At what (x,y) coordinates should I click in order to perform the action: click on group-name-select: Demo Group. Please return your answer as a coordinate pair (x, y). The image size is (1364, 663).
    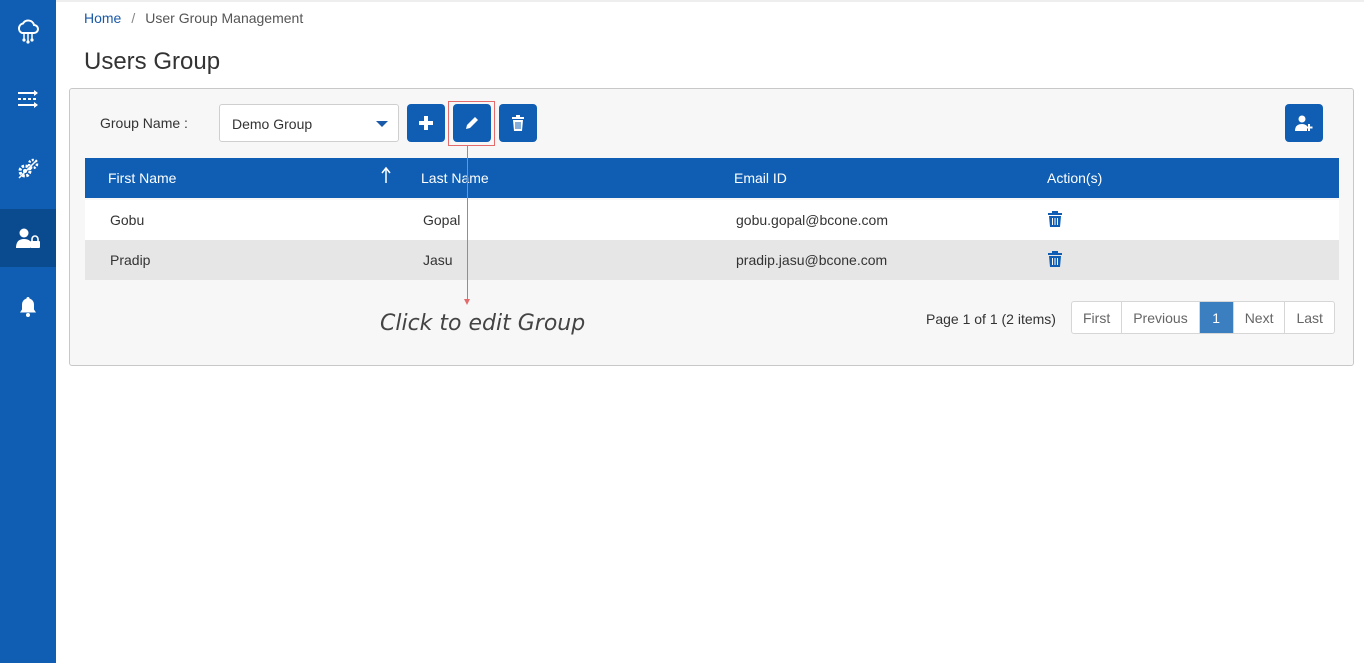
    Looking at the image, I should click on (309, 123).